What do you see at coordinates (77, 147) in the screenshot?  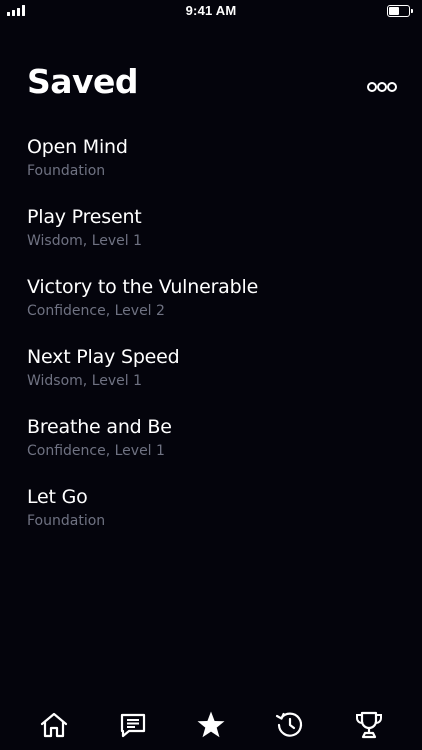 I see `item-title: Open Mind` at bounding box center [77, 147].